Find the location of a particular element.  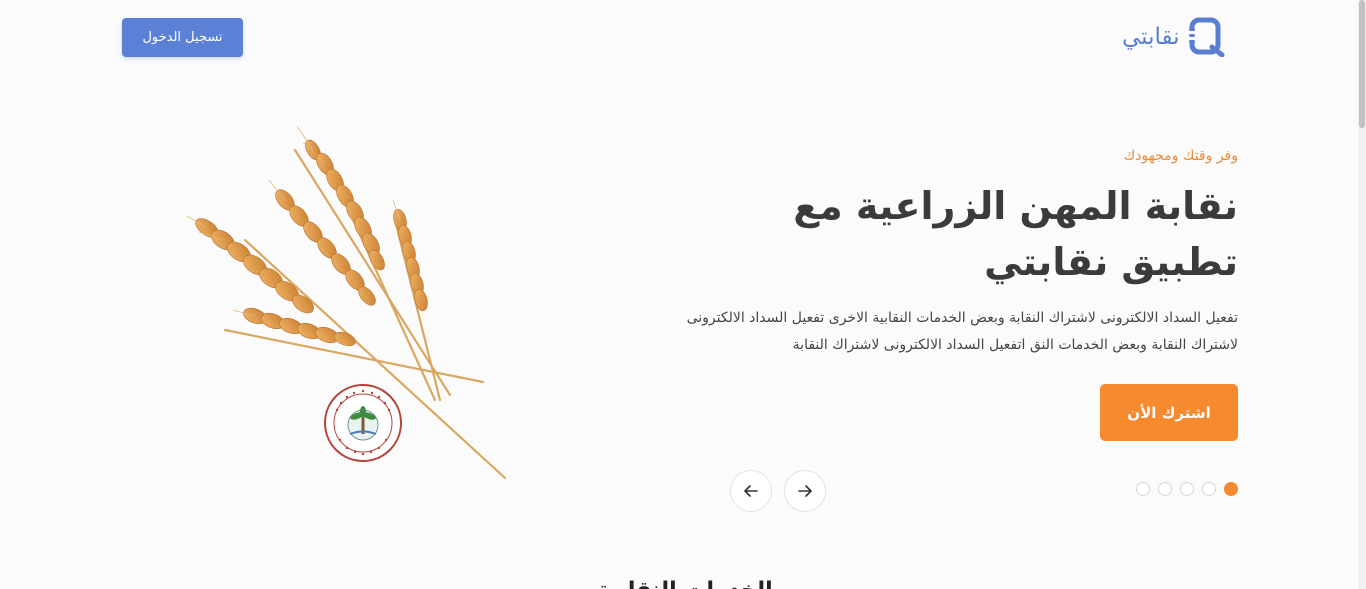

logo-q-icon is located at coordinates (1206, 37).